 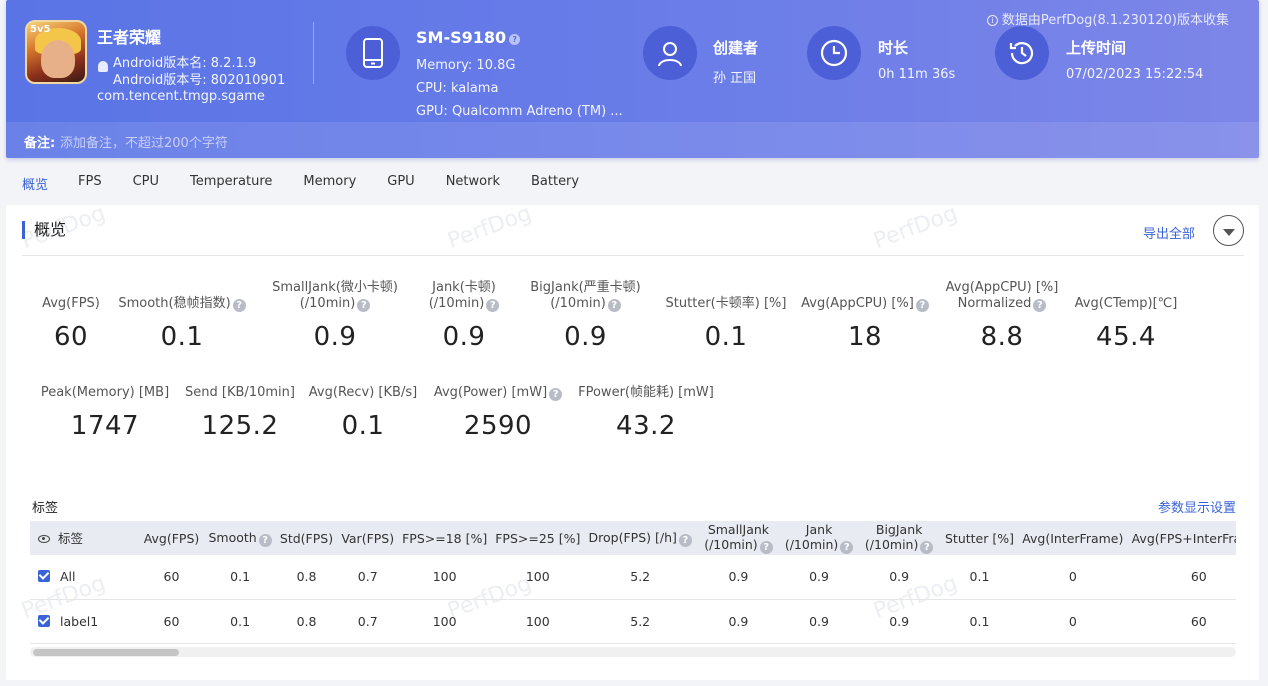 I want to click on column-header: Avg(FPS), so click(x=172, y=538).